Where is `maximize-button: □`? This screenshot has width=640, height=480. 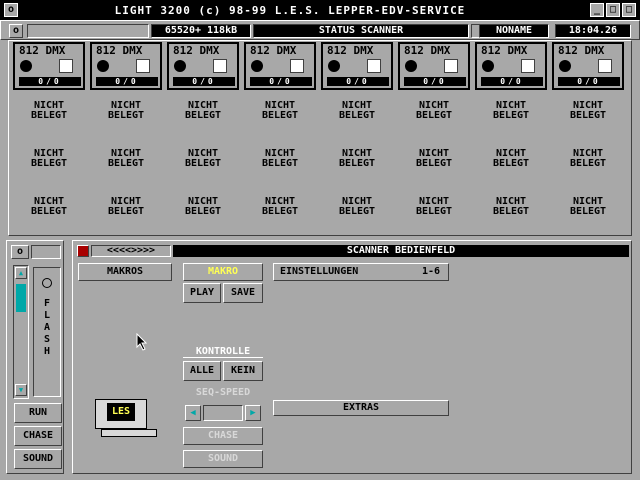
maximize-button: □ is located at coordinates (613, 10).